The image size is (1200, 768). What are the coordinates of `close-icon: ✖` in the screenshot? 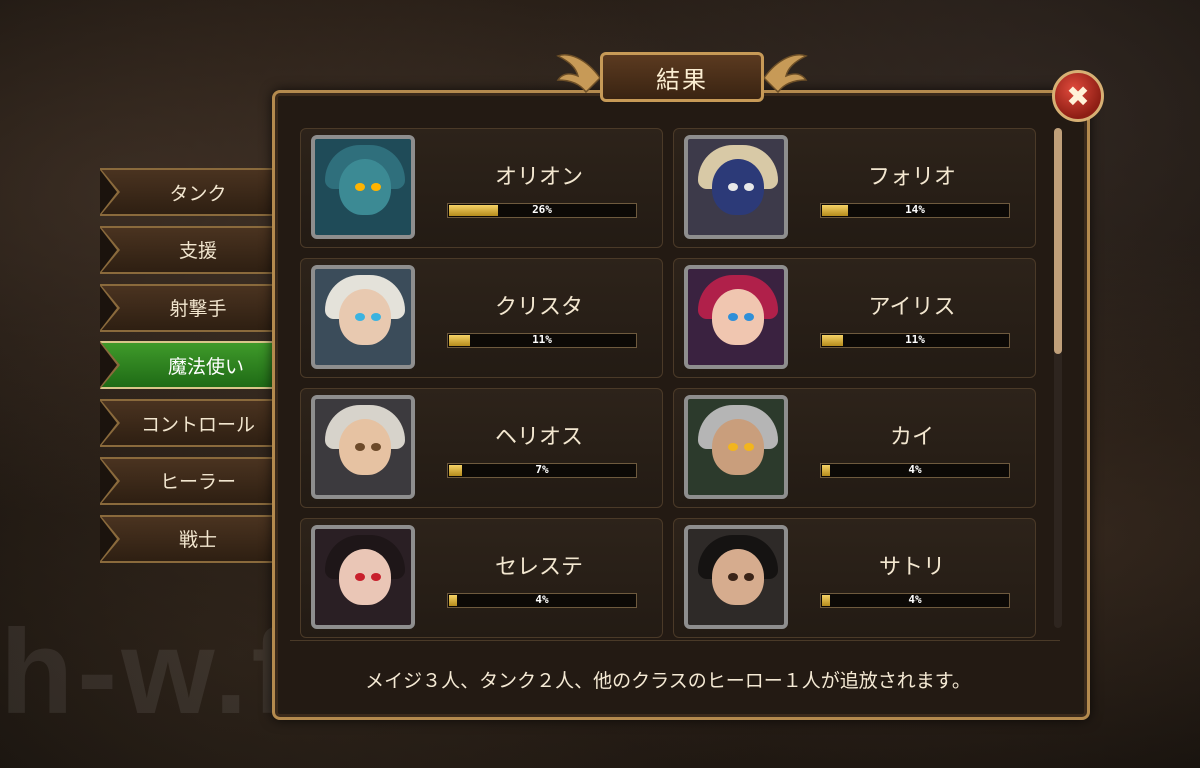 It's located at (1078, 96).